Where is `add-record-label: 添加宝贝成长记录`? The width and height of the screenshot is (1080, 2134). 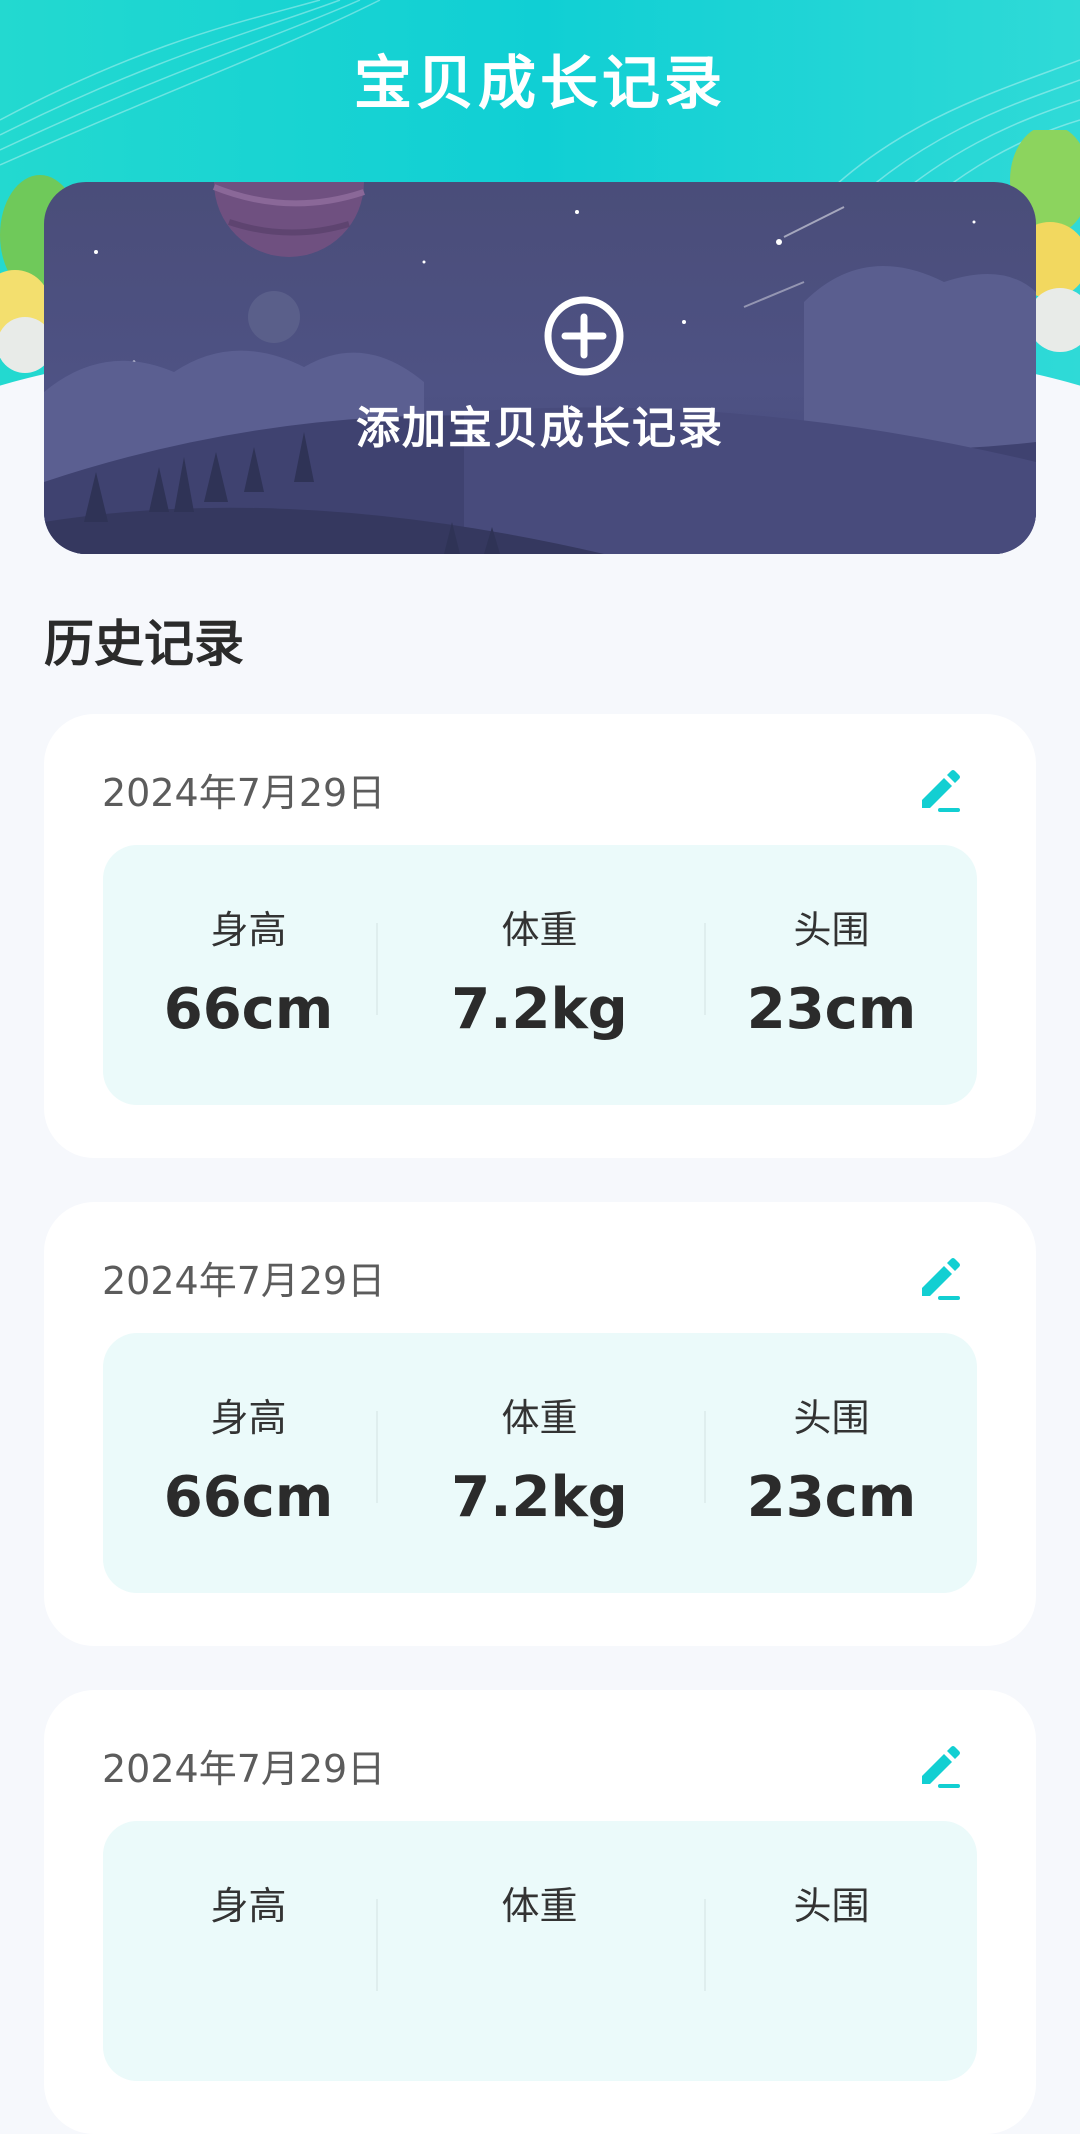 add-record-label: 添加宝贝成长记录 is located at coordinates (540, 428).